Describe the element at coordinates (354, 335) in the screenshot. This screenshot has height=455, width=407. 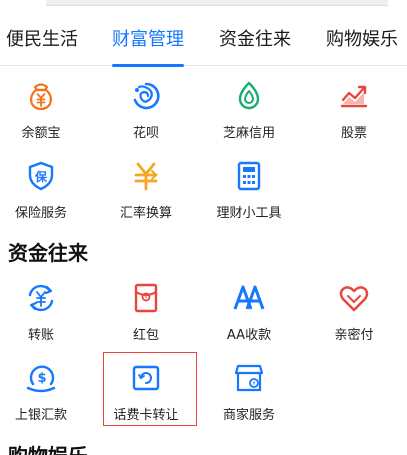
I see `grid-item-label: 亲密付` at that location.